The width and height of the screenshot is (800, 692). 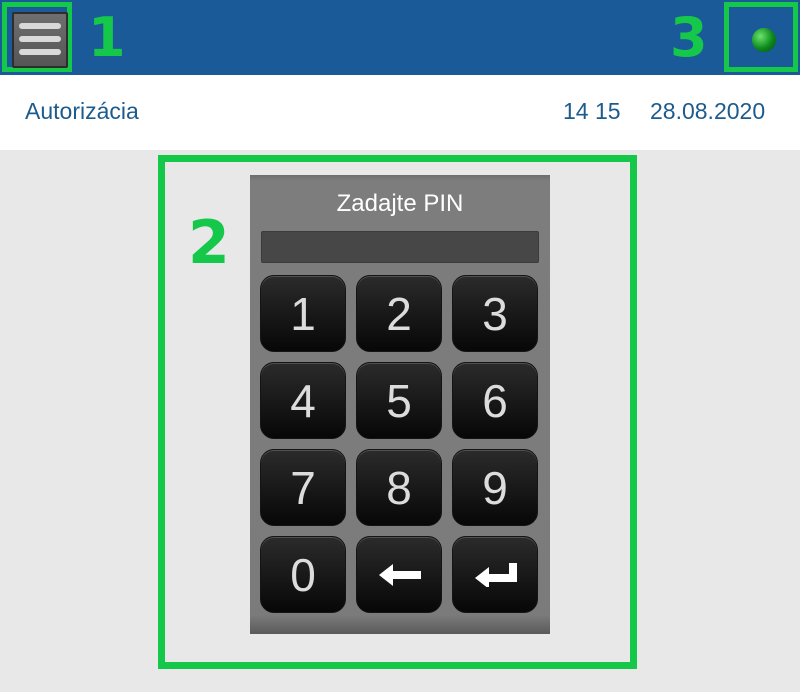 I want to click on key-0: 0, so click(x=303, y=574).